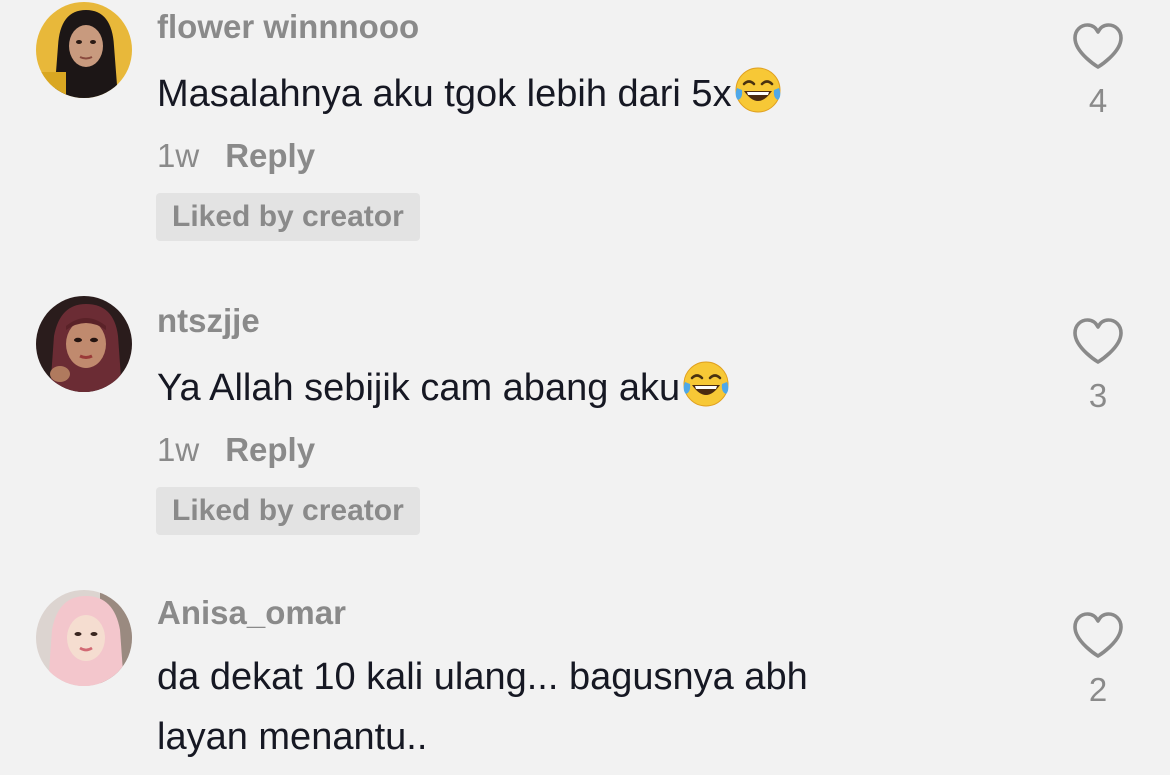  What do you see at coordinates (1098, 100) in the screenshot?
I see `like-count: 4` at bounding box center [1098, 100].